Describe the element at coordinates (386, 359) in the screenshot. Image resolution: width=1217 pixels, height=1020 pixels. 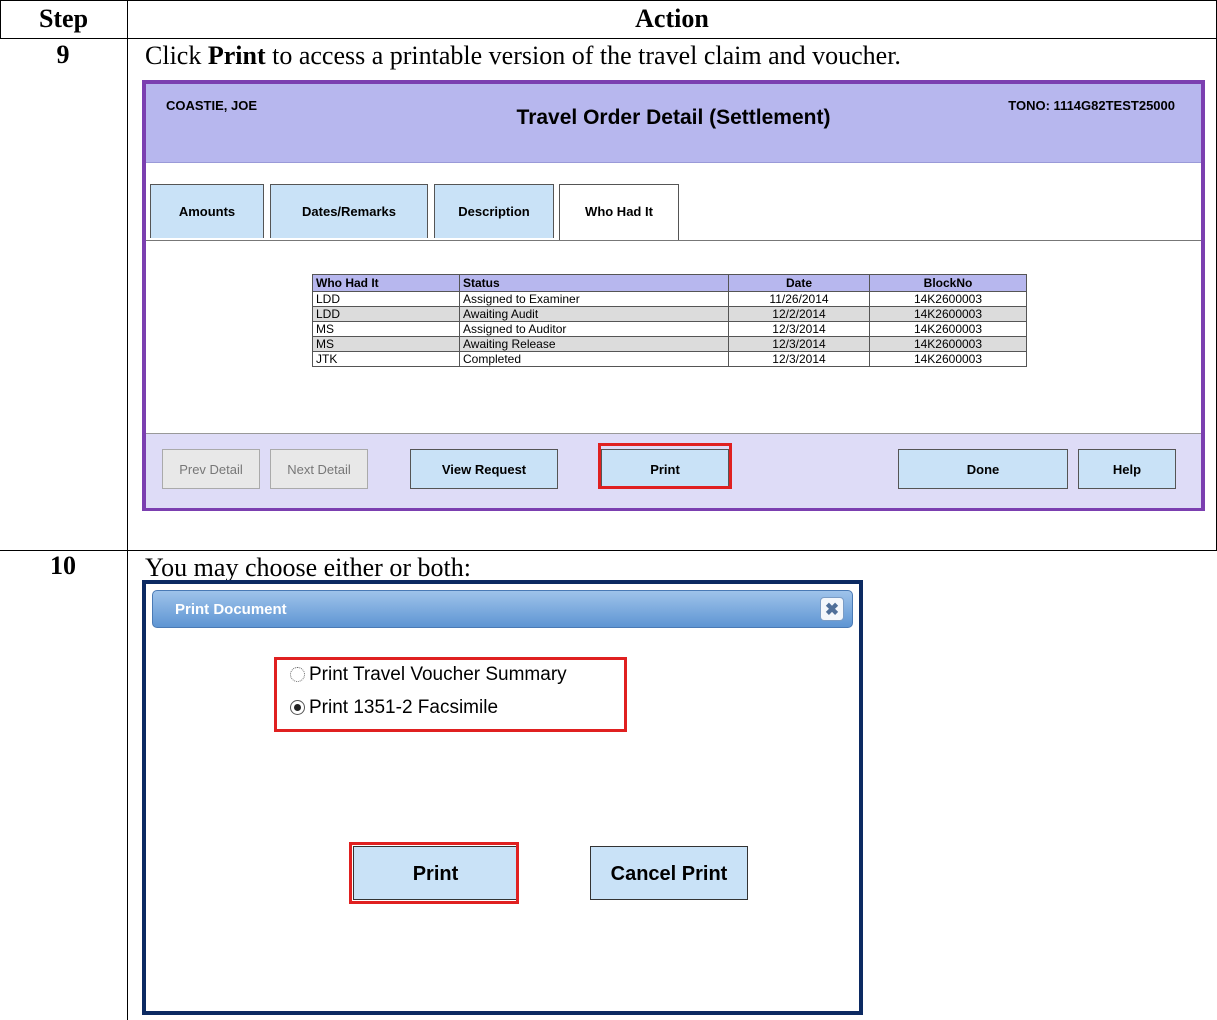
I see `cell-who: JTK` at that location.